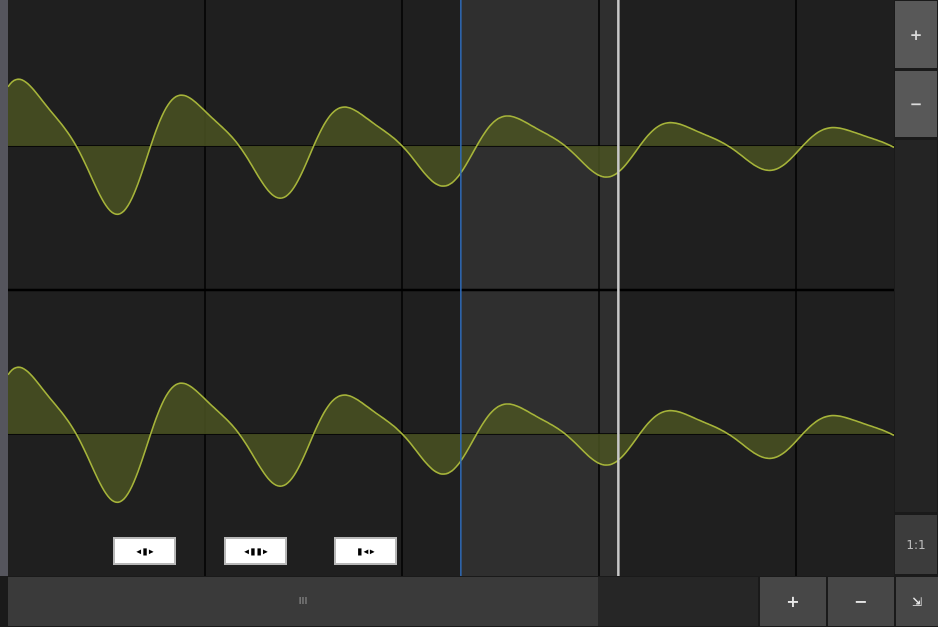 This screenshot has height=627, width=938. Describe the element at coordinates (916, 34) in the screenshot. I see `vertical-zoom-in-button: +` at that location.